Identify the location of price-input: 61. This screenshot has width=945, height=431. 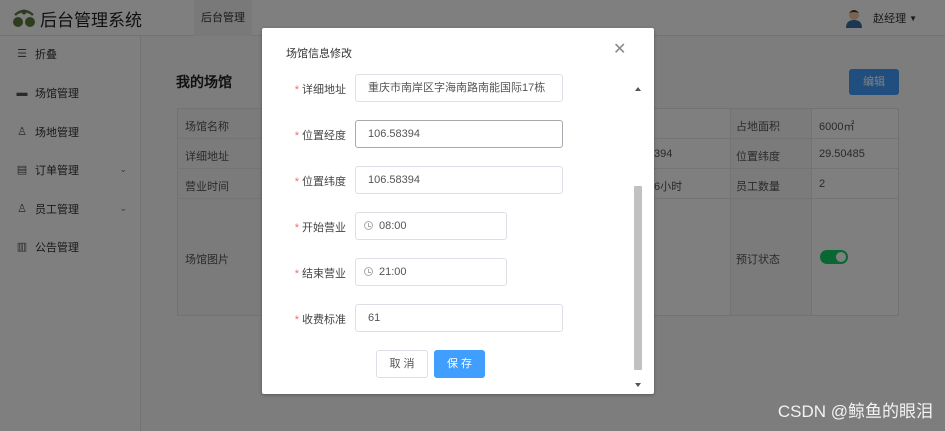
(459, 318).